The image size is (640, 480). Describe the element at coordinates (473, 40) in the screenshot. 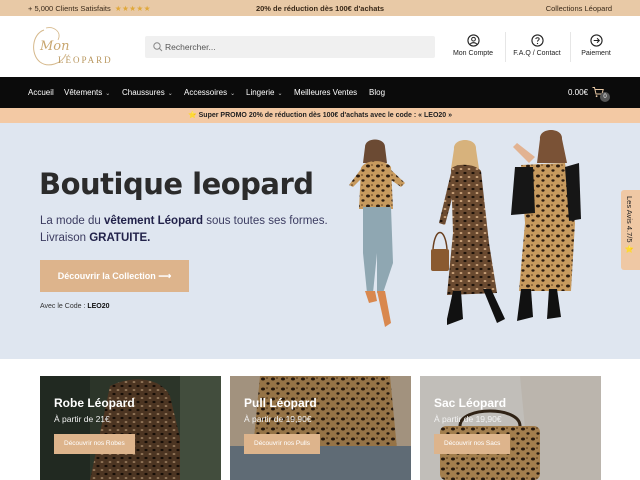

I see `user-icon` at that location.